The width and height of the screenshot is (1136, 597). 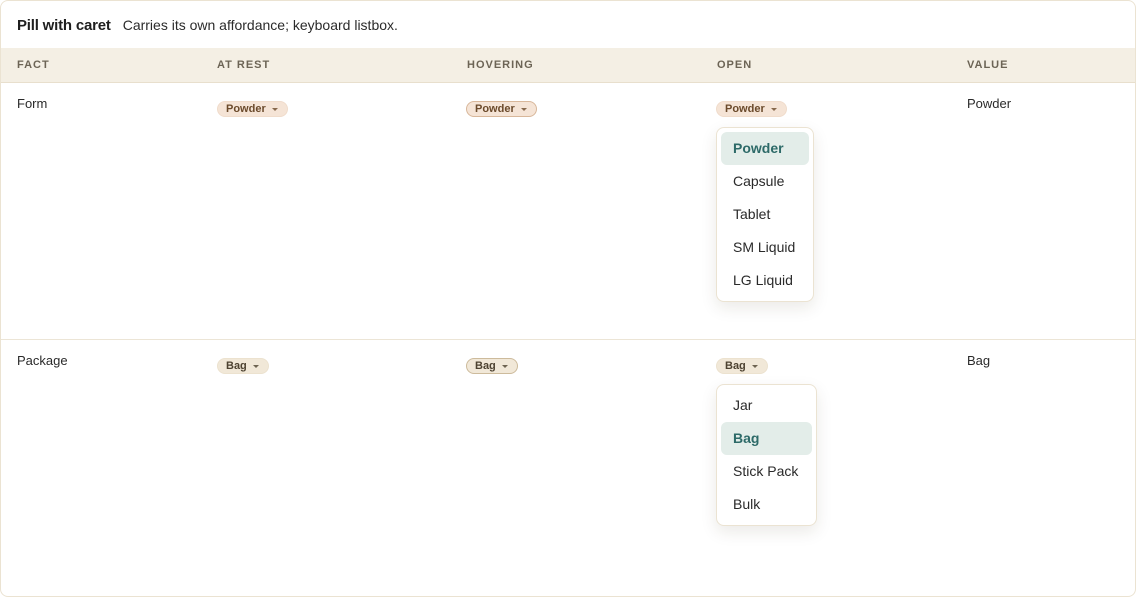 What do you see at coordinates (64, 25) in the screenshot?
I see `card-title: Pill with caret` at bounding box center [64, 25].